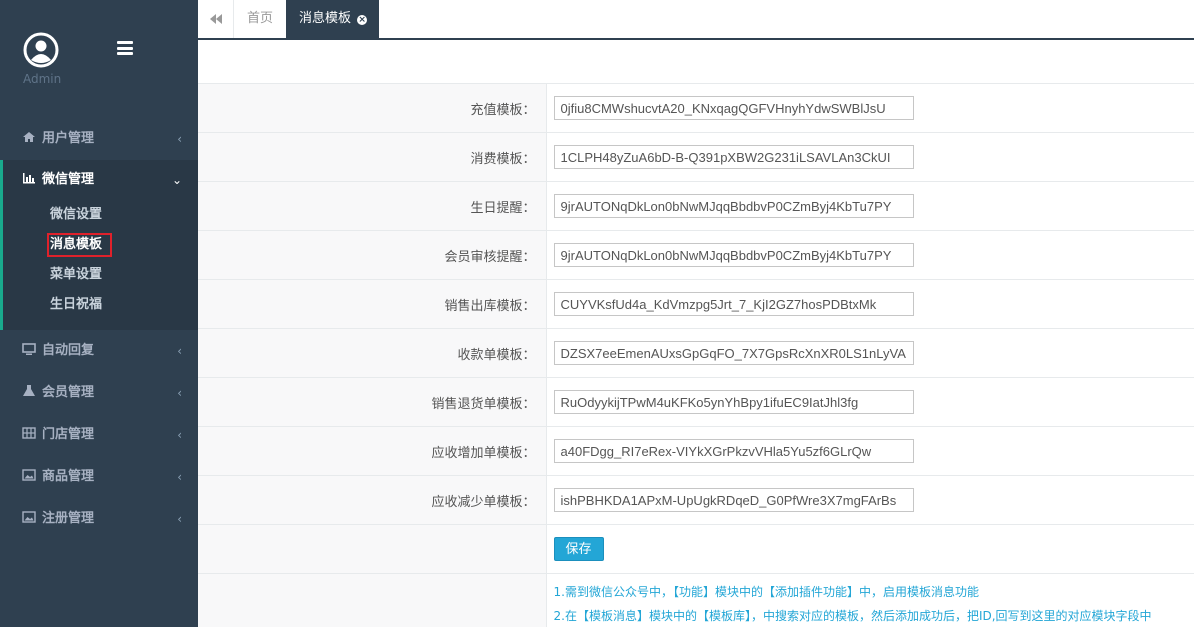  I want to click on tab-message-template: 消息模板 ×, so click(333, 19).